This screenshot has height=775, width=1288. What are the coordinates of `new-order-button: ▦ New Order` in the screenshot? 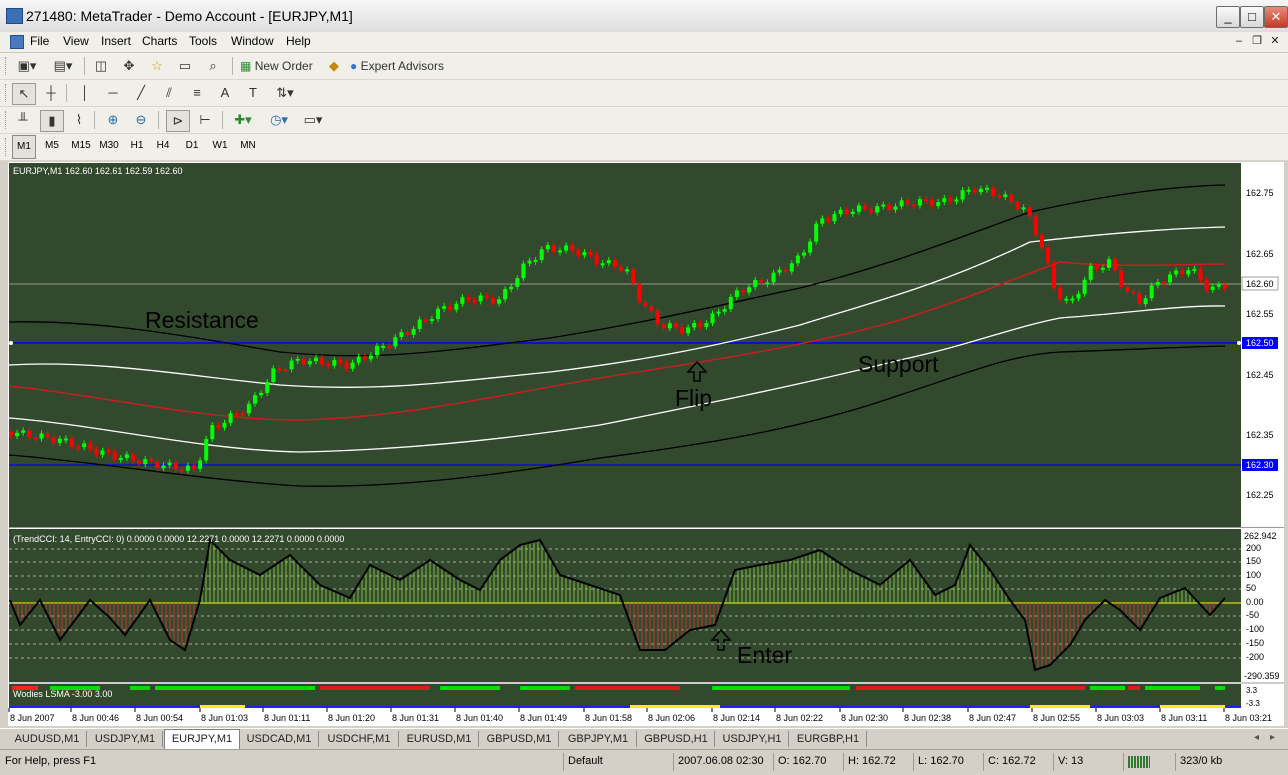 It's located at (280, 66).